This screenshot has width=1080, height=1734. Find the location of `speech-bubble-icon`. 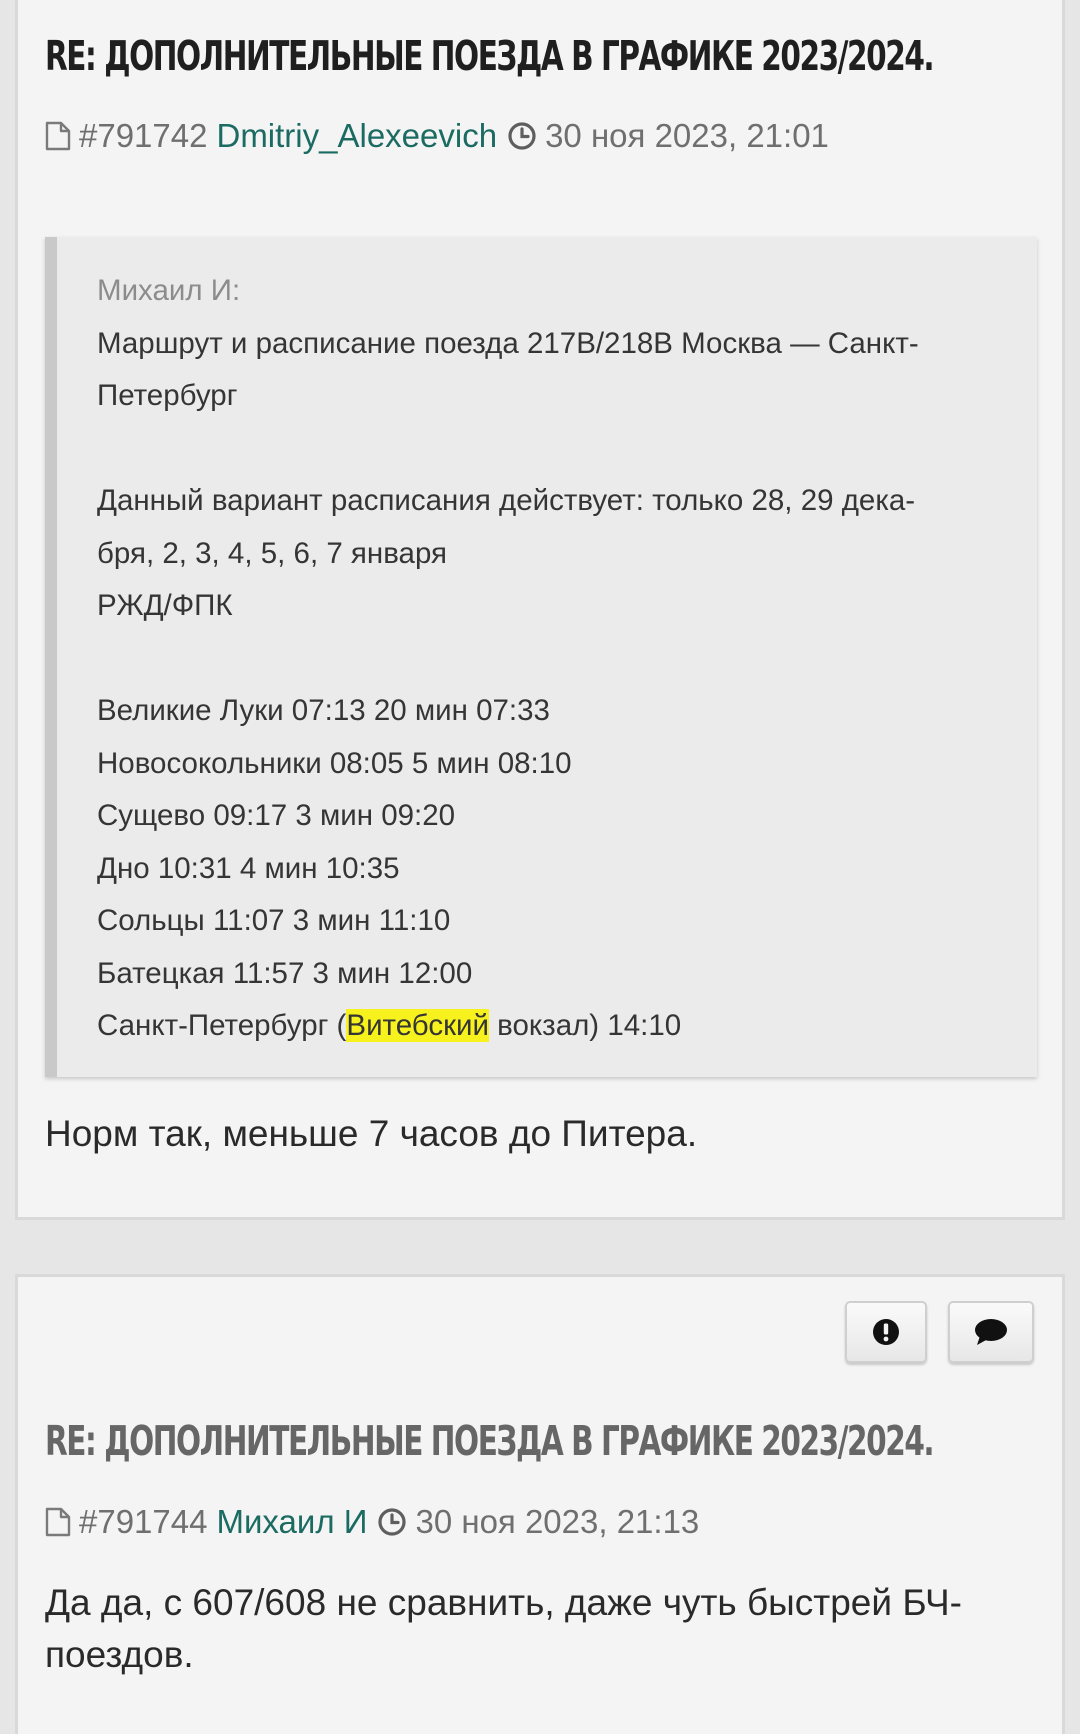

speech-bubble-icon is located at coordinates (991, 1332).